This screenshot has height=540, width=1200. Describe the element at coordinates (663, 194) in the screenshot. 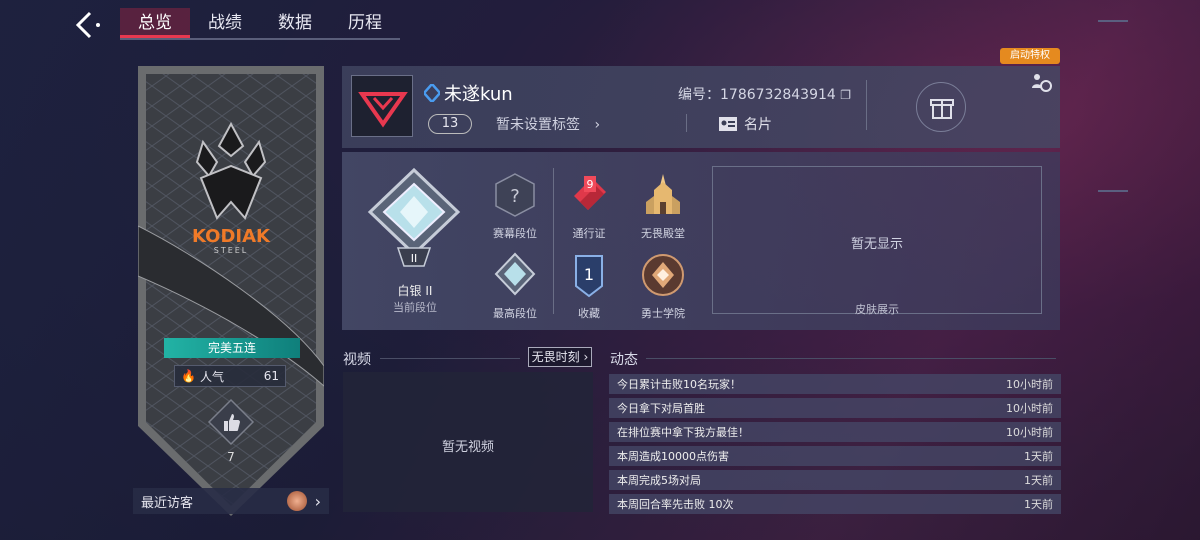

I see `castle-icon` at that location.